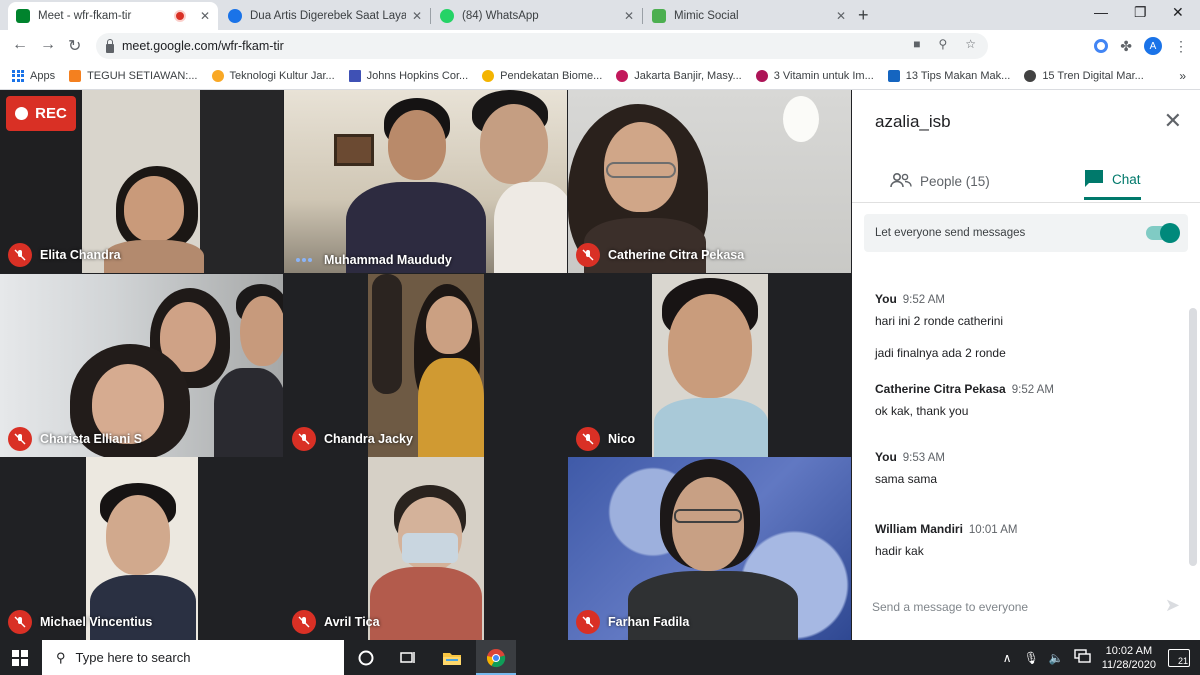 The image size is (1200, 675). Describe the element at coordinates (642, 16) in the screenshot. I see `tab-separator` at that location.